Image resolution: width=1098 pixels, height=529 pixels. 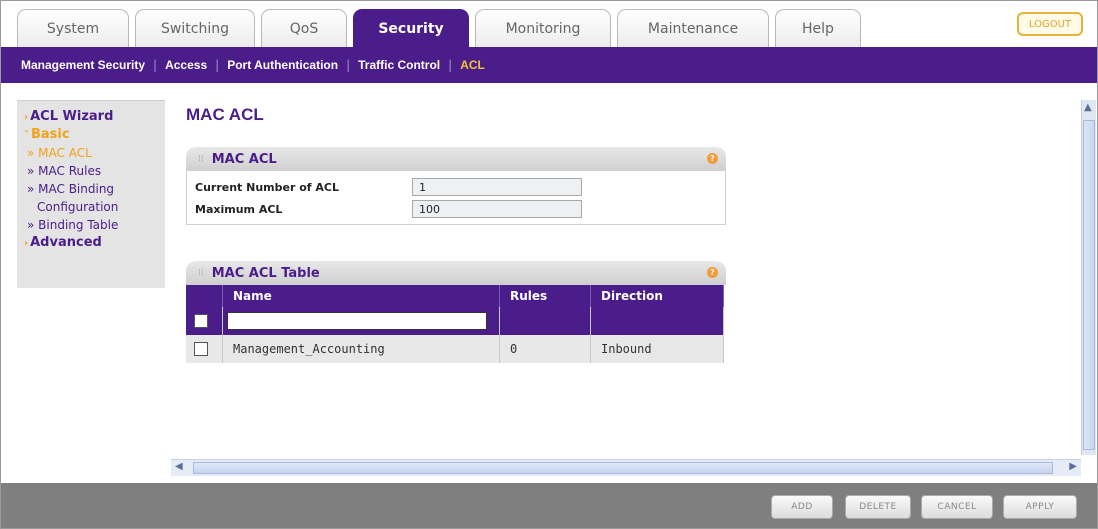 I want to click on nav-basic-label: Basic, so click(x=50, y=134).